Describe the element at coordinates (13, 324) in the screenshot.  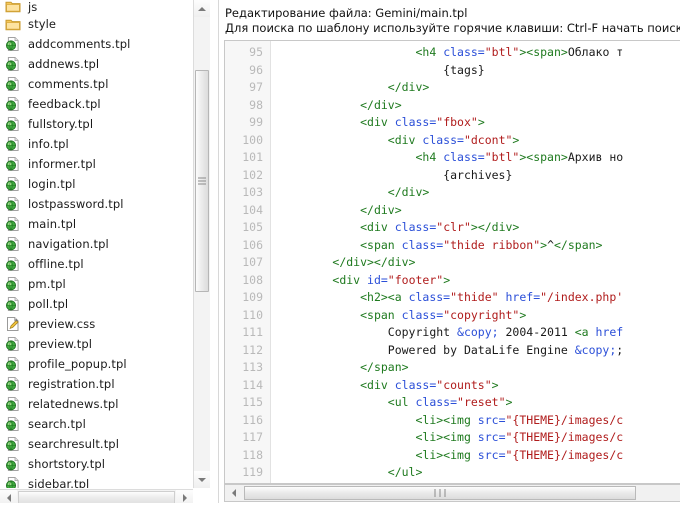
I see `css-file-icon` at that location.